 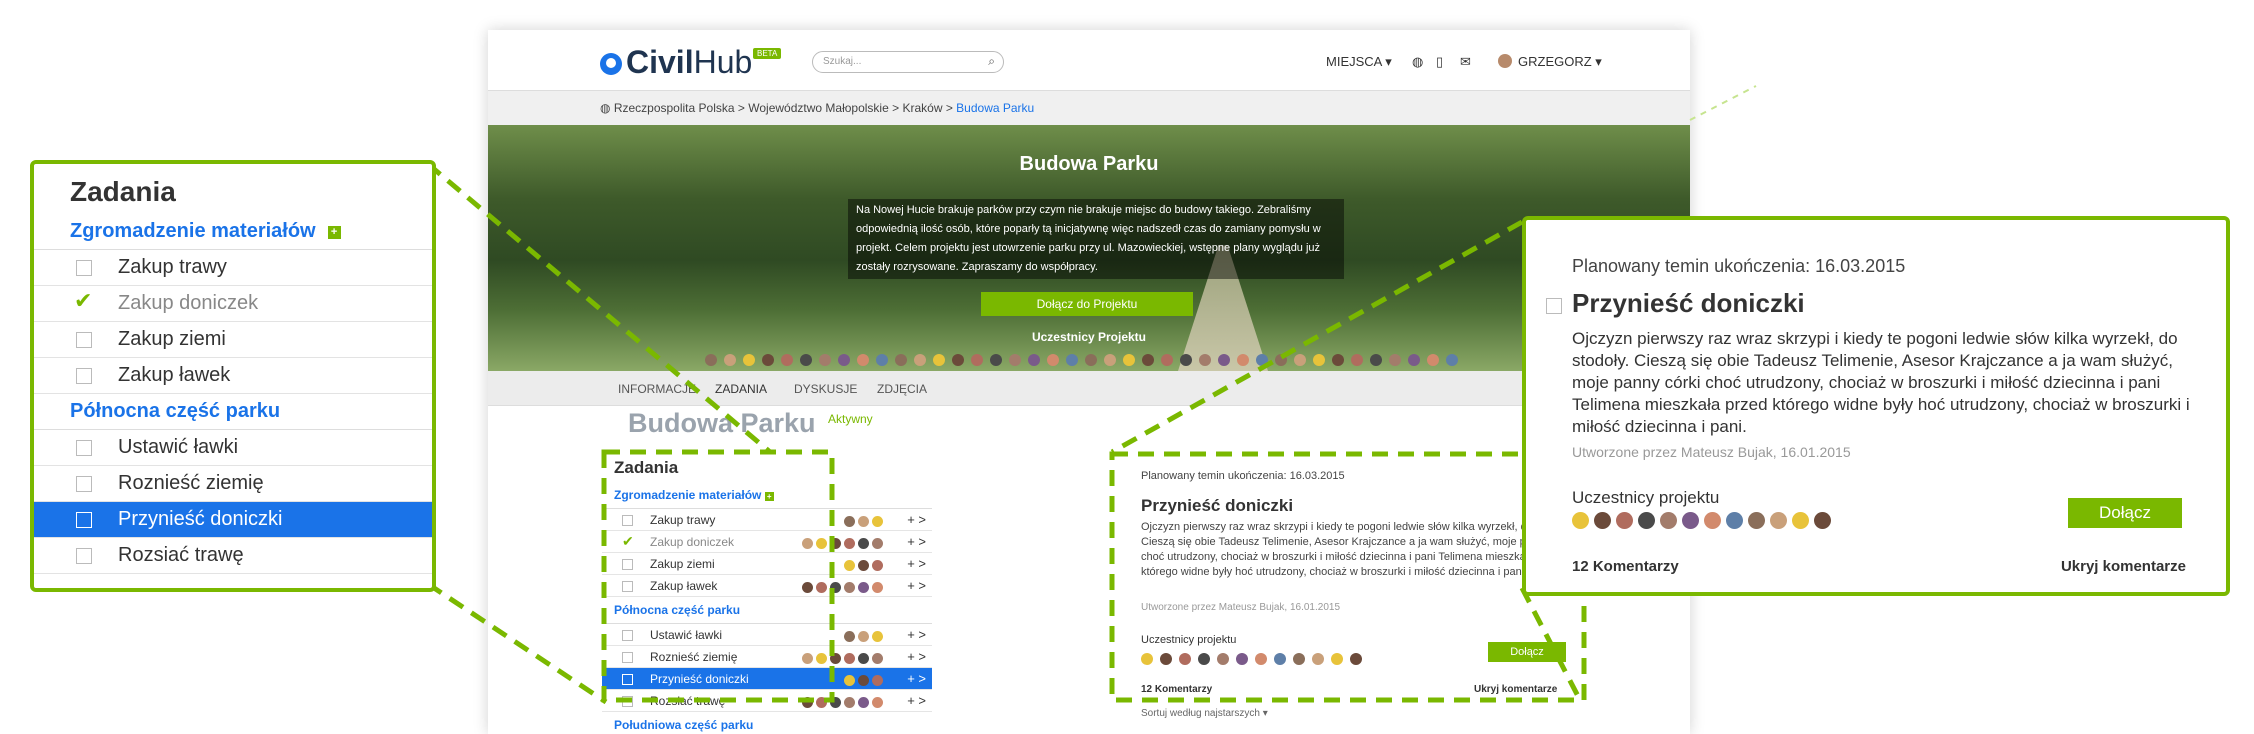 What do you see at coordinates (767, 723) in the screenshot?
I see `section-south: Południowa część parku` at bounding box center [767, 723].